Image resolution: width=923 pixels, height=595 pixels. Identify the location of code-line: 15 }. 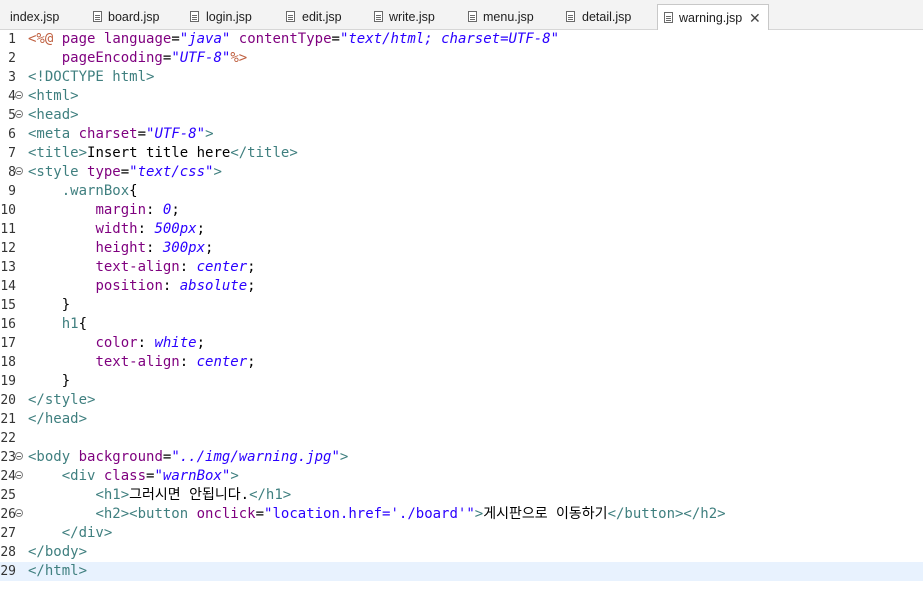
(461, 305).